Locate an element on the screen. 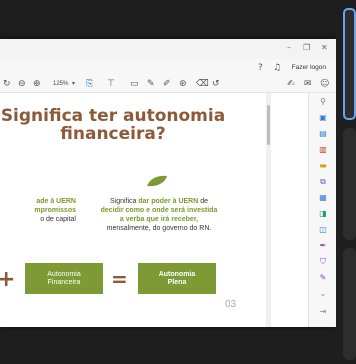 The height and width of the screenshot is (364, 356). right-text-line-4: mensalmente, do governo do RN. is located at coordinates (159, 228).